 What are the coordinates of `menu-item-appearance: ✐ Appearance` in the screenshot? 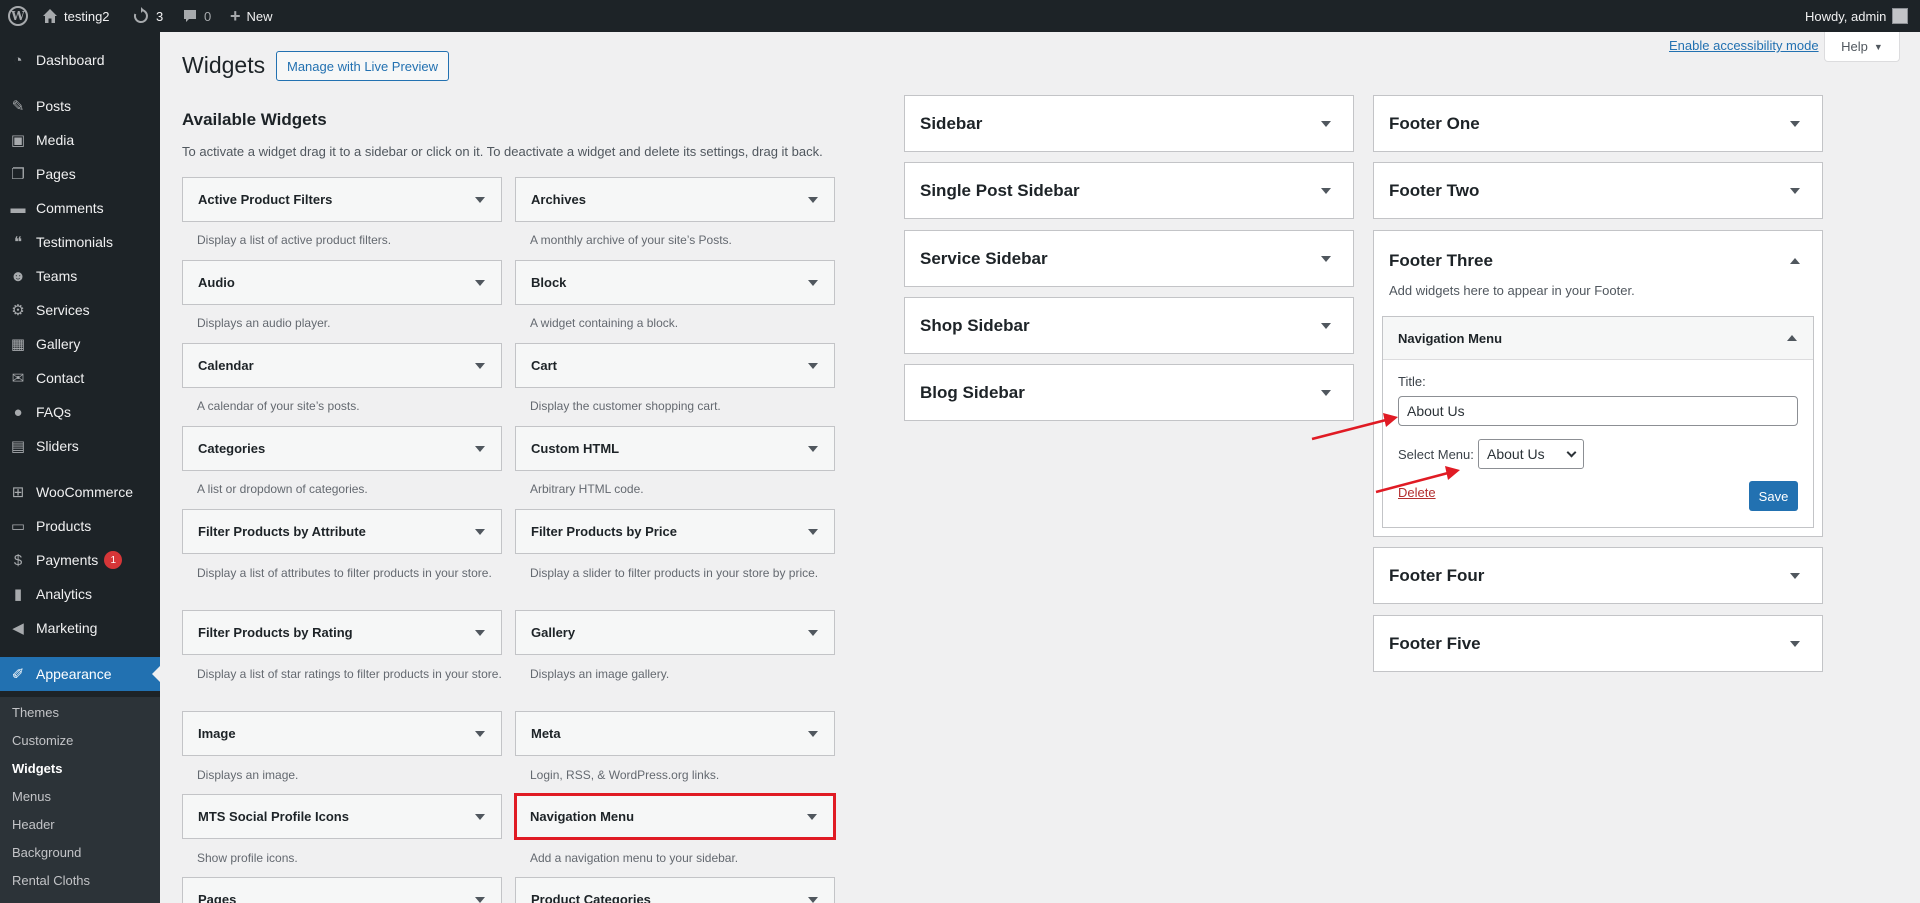 It's located at (80, 674).